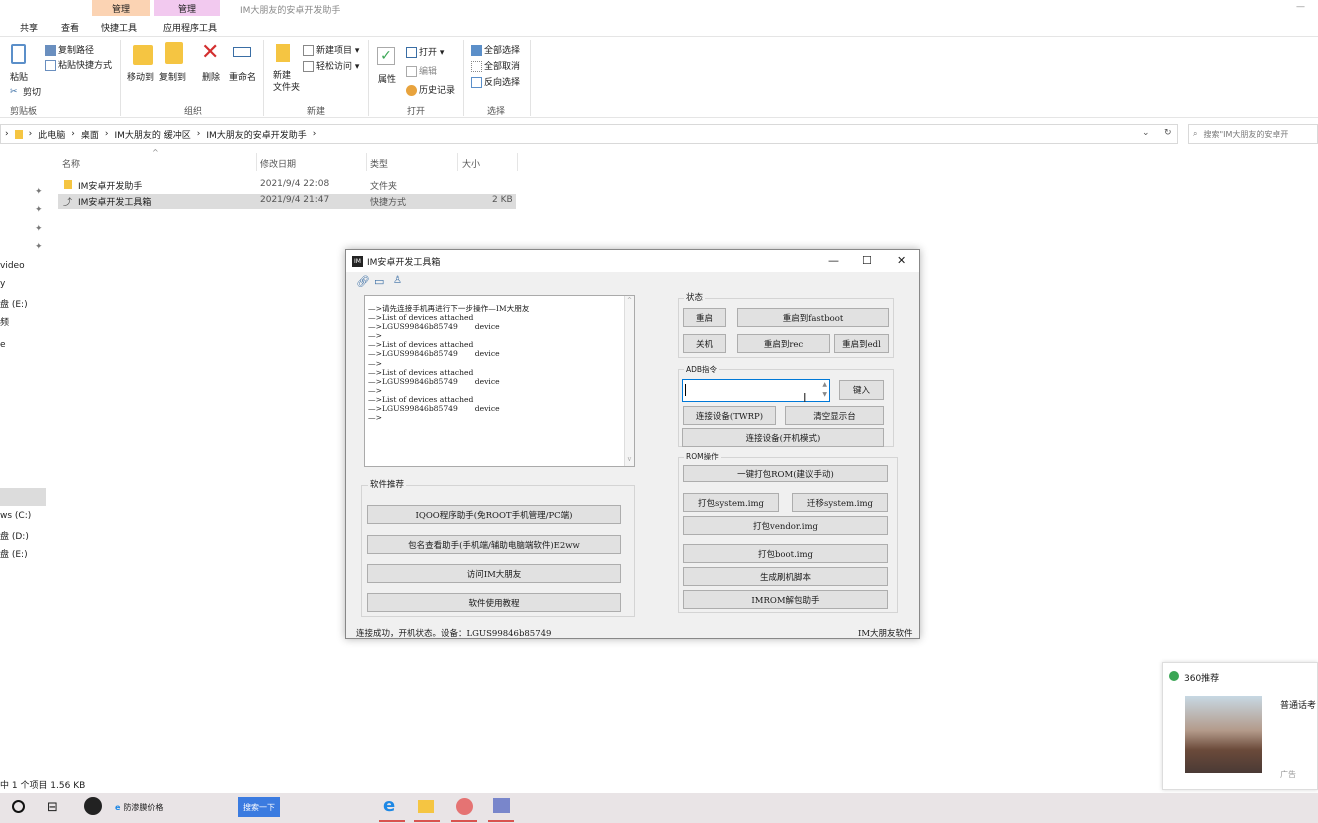  Describe the element at coordinates (172, 76) in the screenshot. I see `copy-to-button: 复制到` at that location.